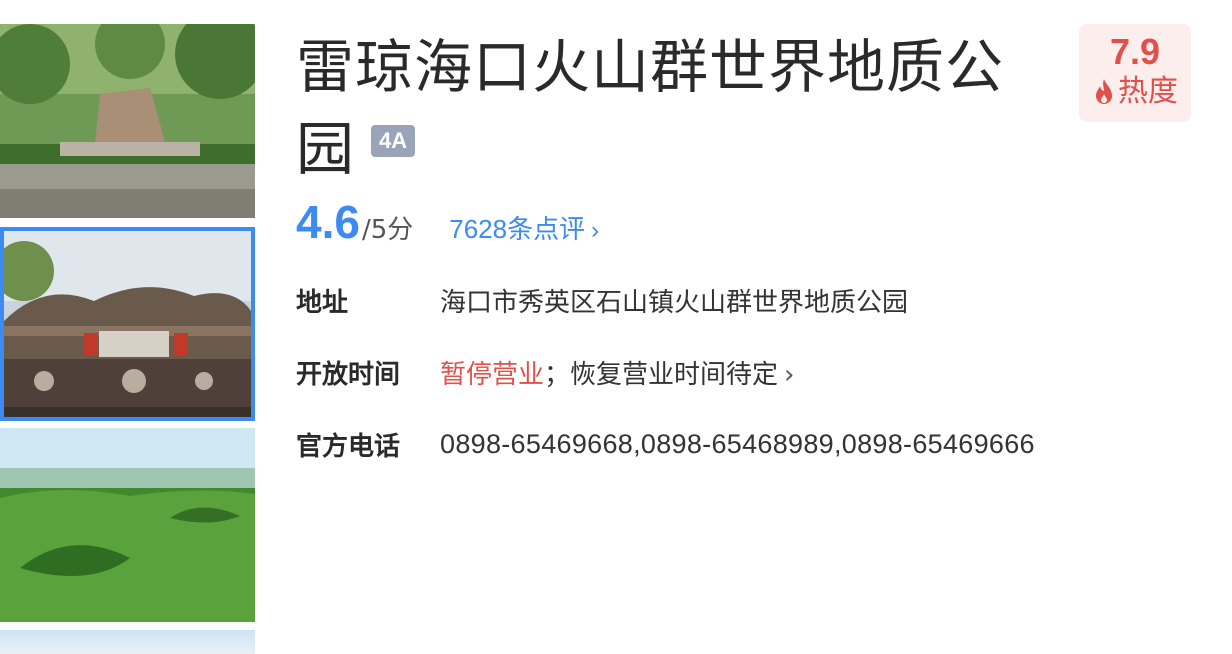  I want to click on gallery-thumbnail-crater-aerial, so click(127, 525).